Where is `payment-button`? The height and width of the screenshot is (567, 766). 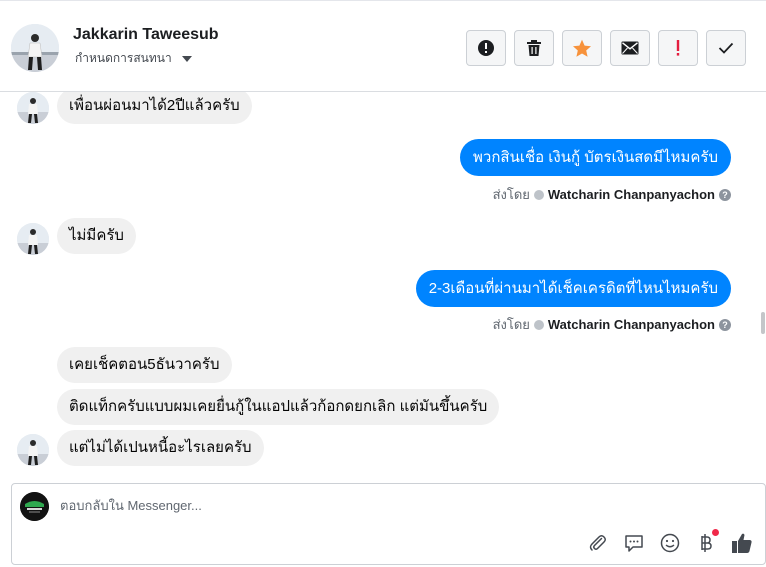 payment-button is located at coordinates (707, 541).